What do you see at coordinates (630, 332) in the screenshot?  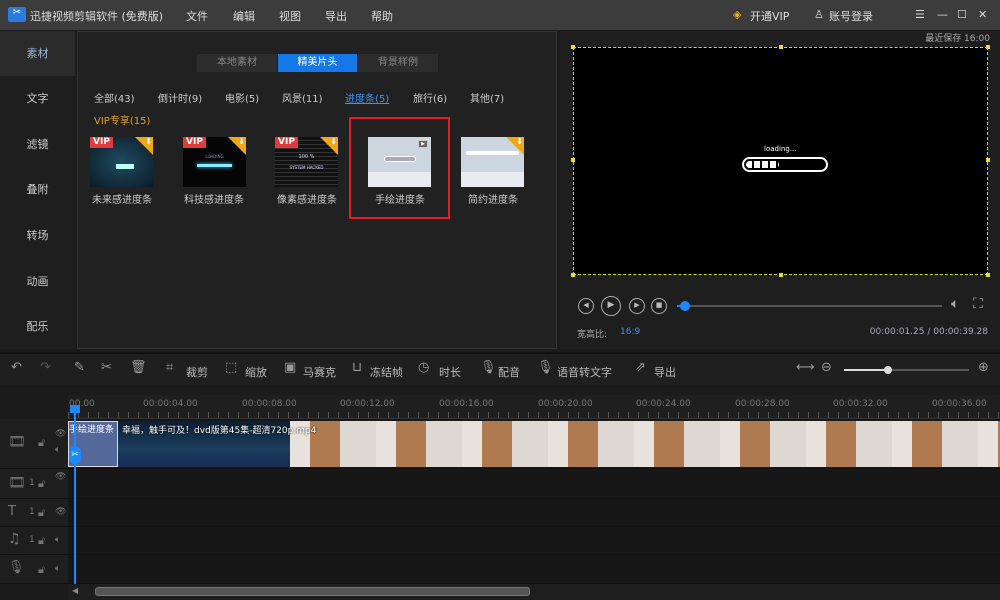 I see `aspect-select: 16:9` at bounding box center [630, 332].